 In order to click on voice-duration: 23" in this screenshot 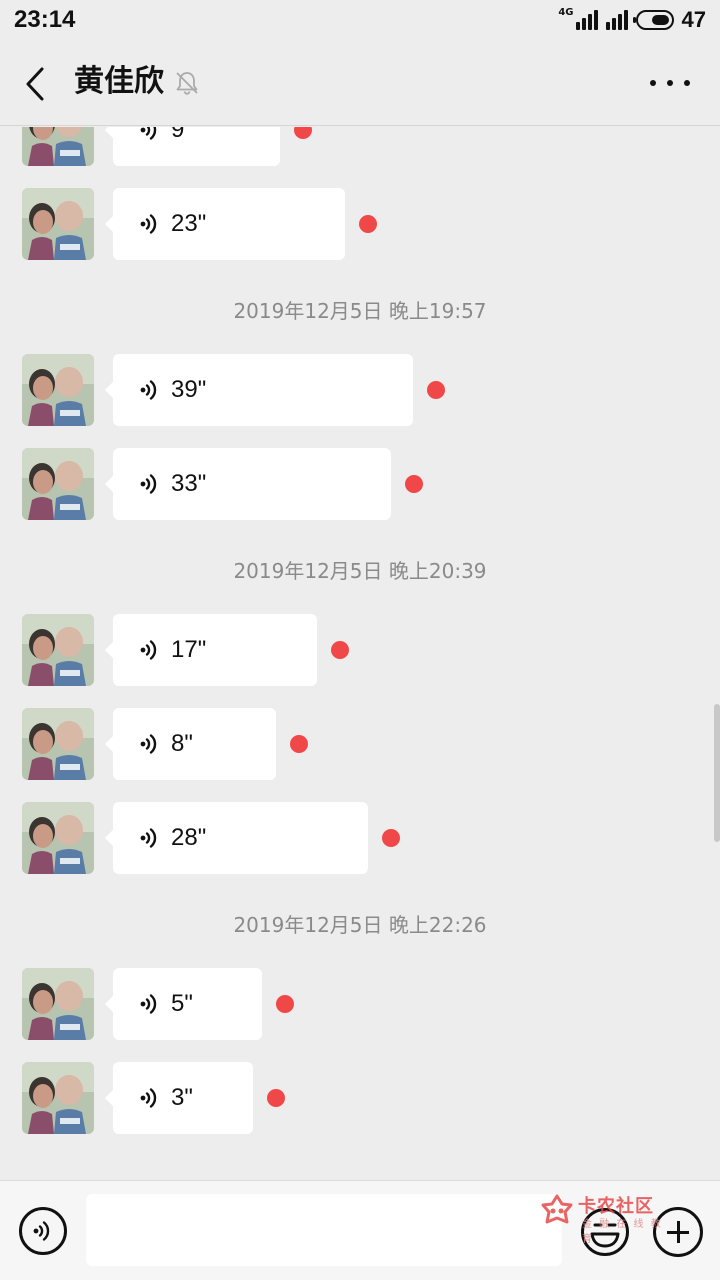, I will do `click(189, 223)`.